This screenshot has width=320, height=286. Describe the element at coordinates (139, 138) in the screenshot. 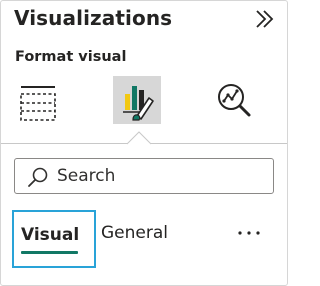

I see `selected-tab-pointer` at that location.